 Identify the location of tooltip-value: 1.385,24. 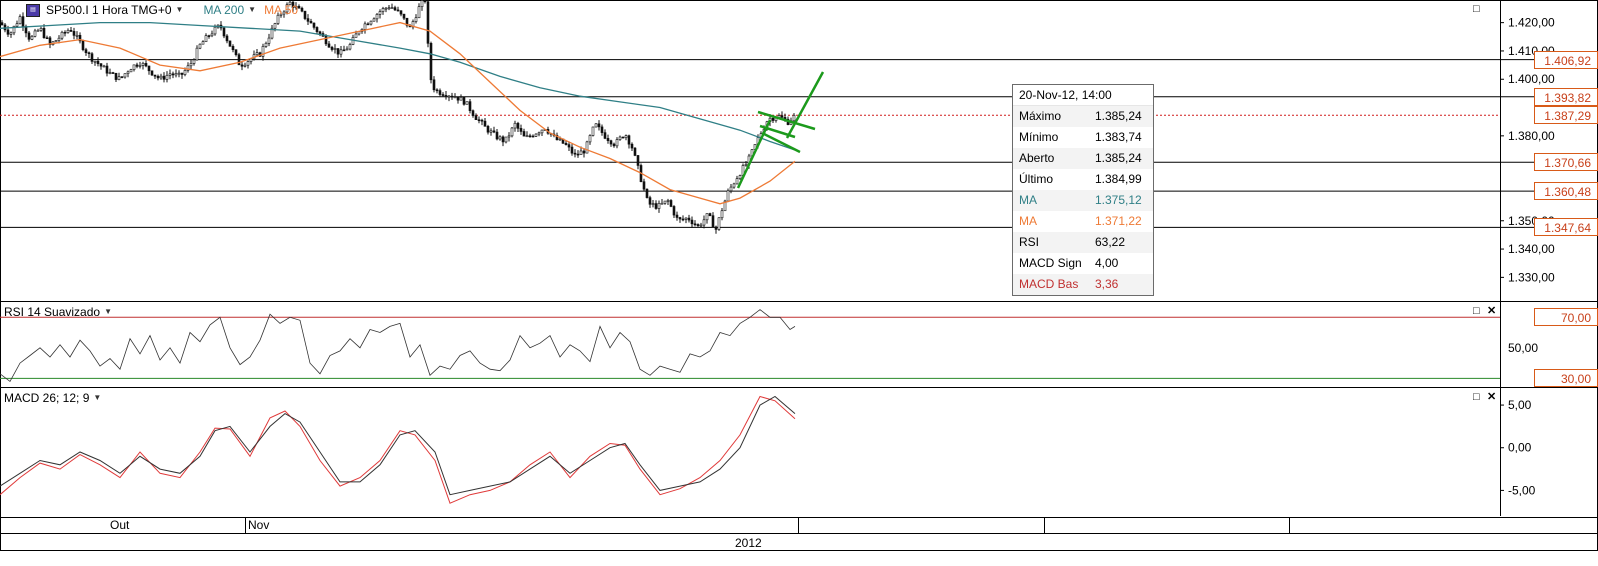
(1118, 158).